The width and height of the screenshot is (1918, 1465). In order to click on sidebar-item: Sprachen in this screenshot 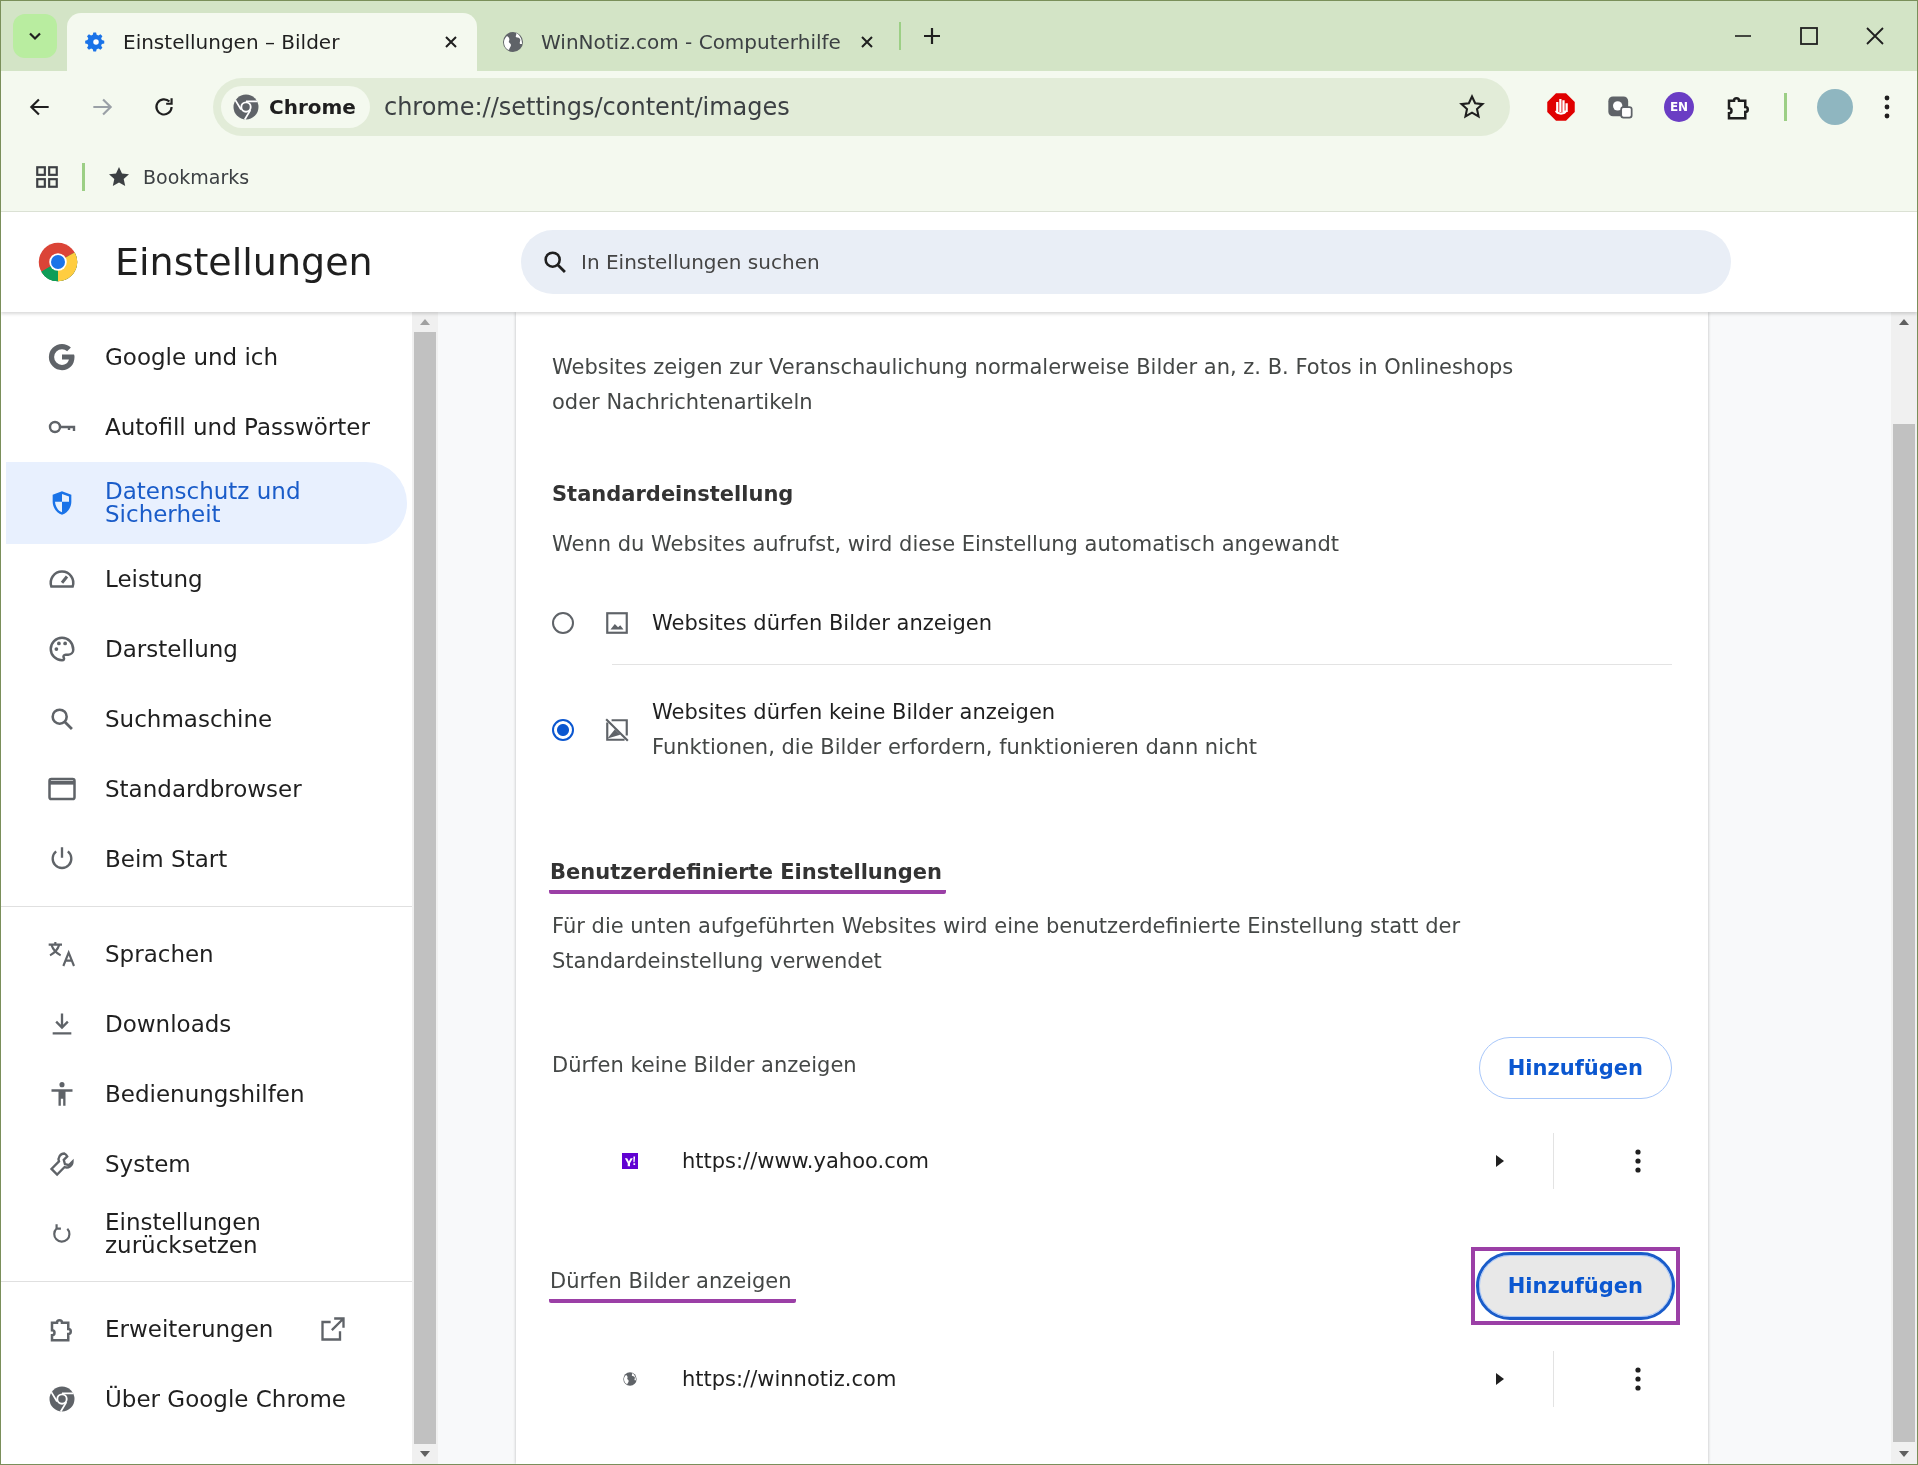, I will do `click(204, 954)`.